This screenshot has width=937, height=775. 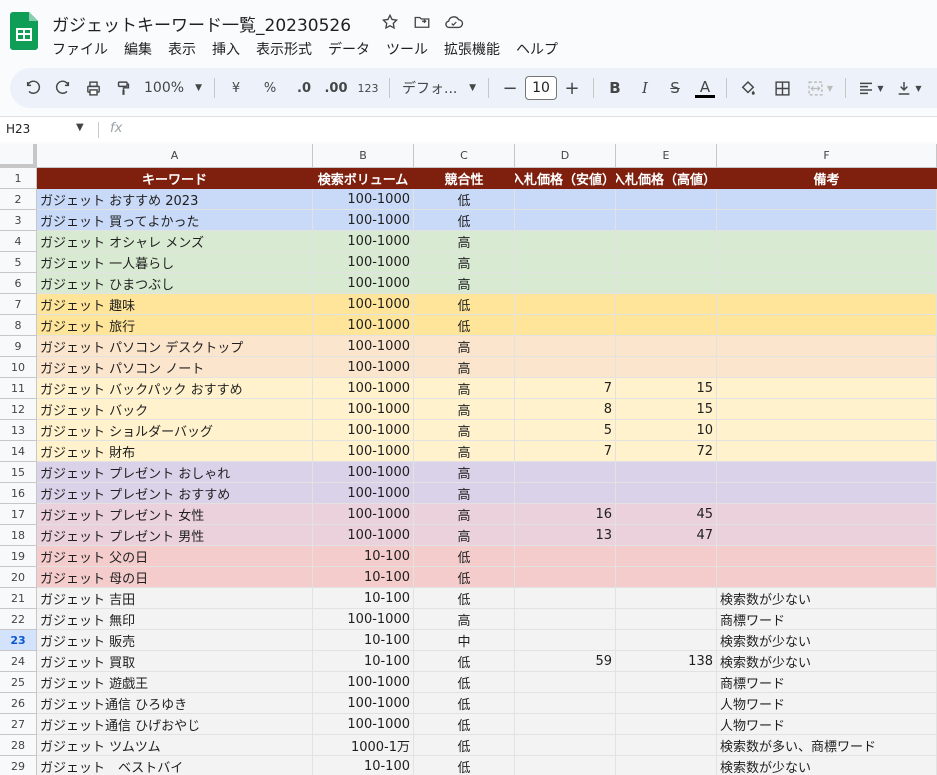 I want to click on column-header-d: D, so click(x=565, y=156).